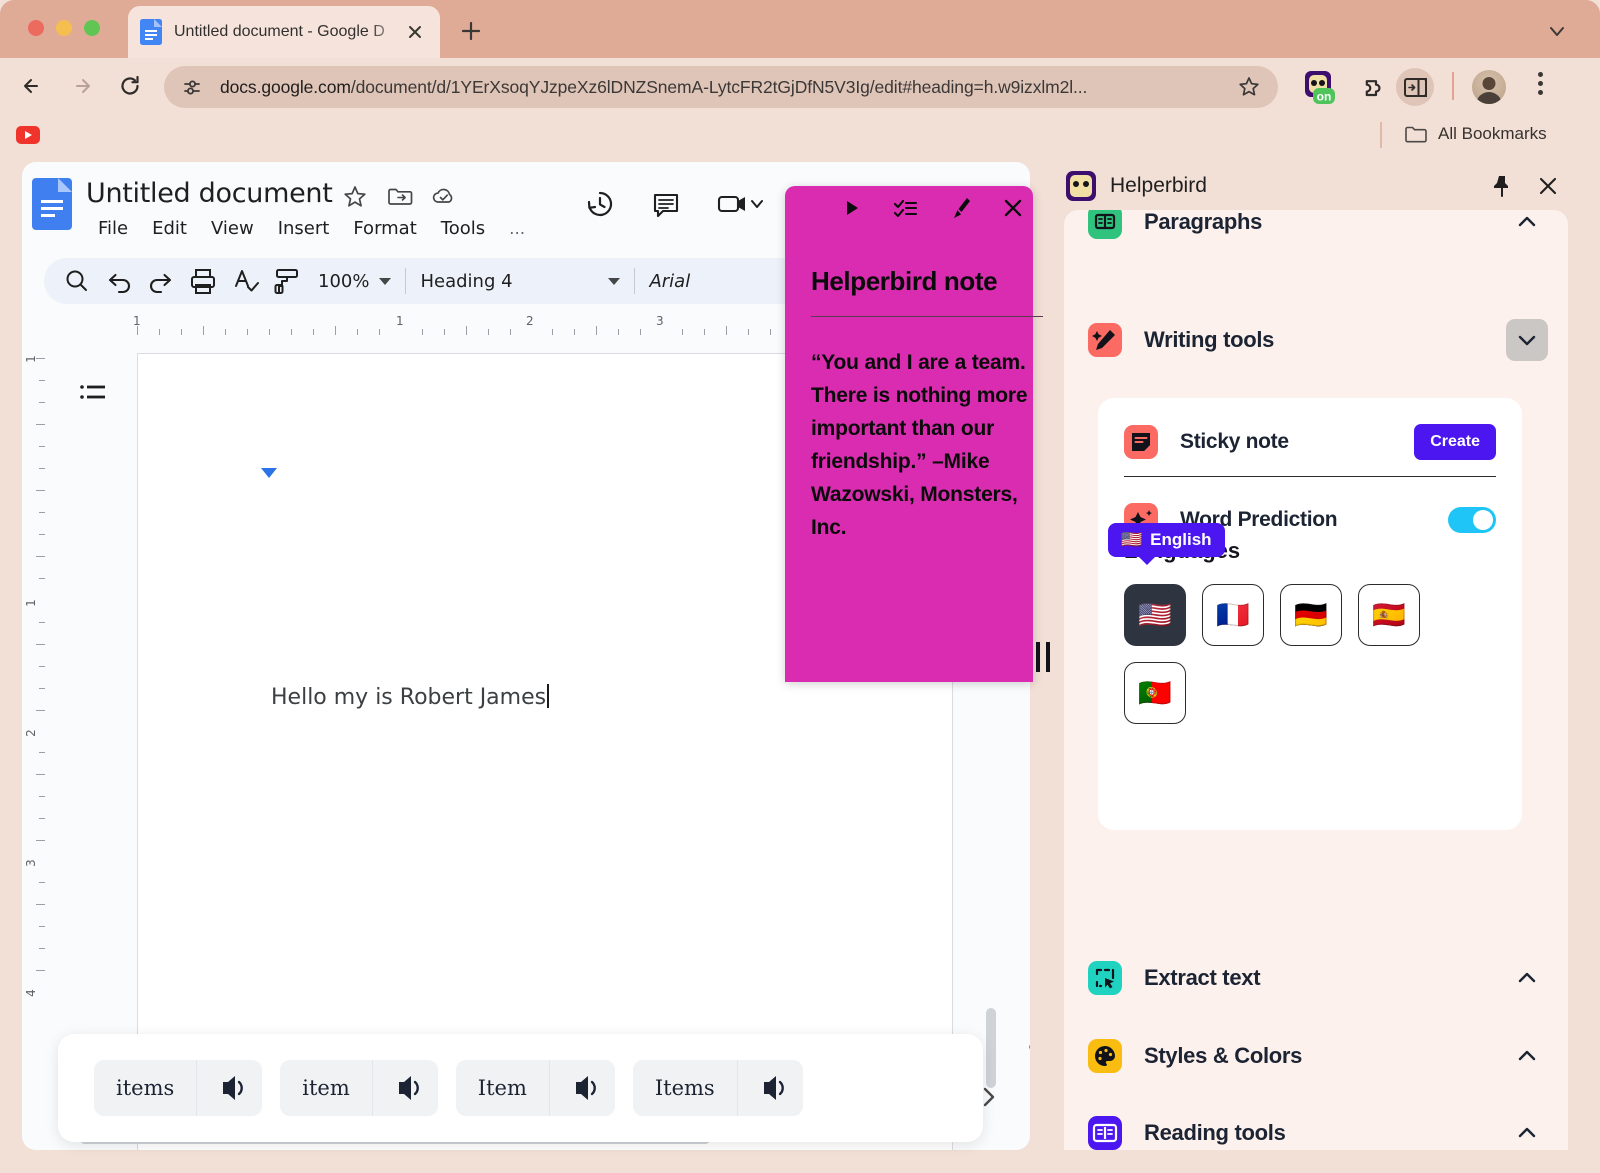  What do you see at coordinates (991, 1048) in the screenshot?
I see `vertical-scrollbar-thumb` at bounding box center [991, 1048].